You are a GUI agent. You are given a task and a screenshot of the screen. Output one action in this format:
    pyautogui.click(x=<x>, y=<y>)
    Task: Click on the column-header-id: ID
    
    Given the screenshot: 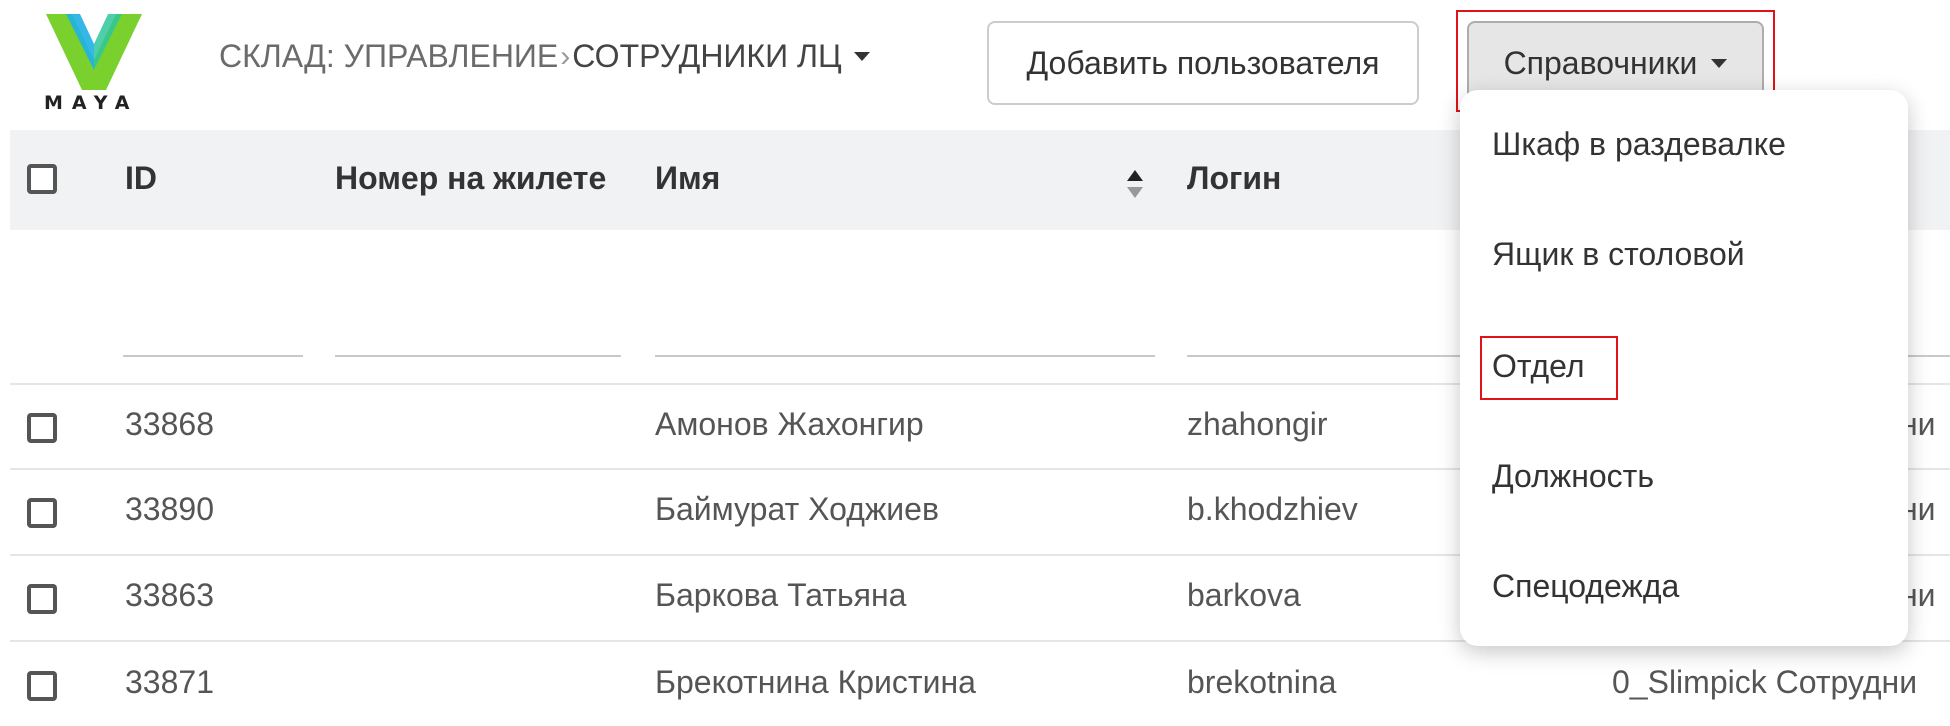 What is the action you would take?
    pyautogui.click(x=141, y=178)
    